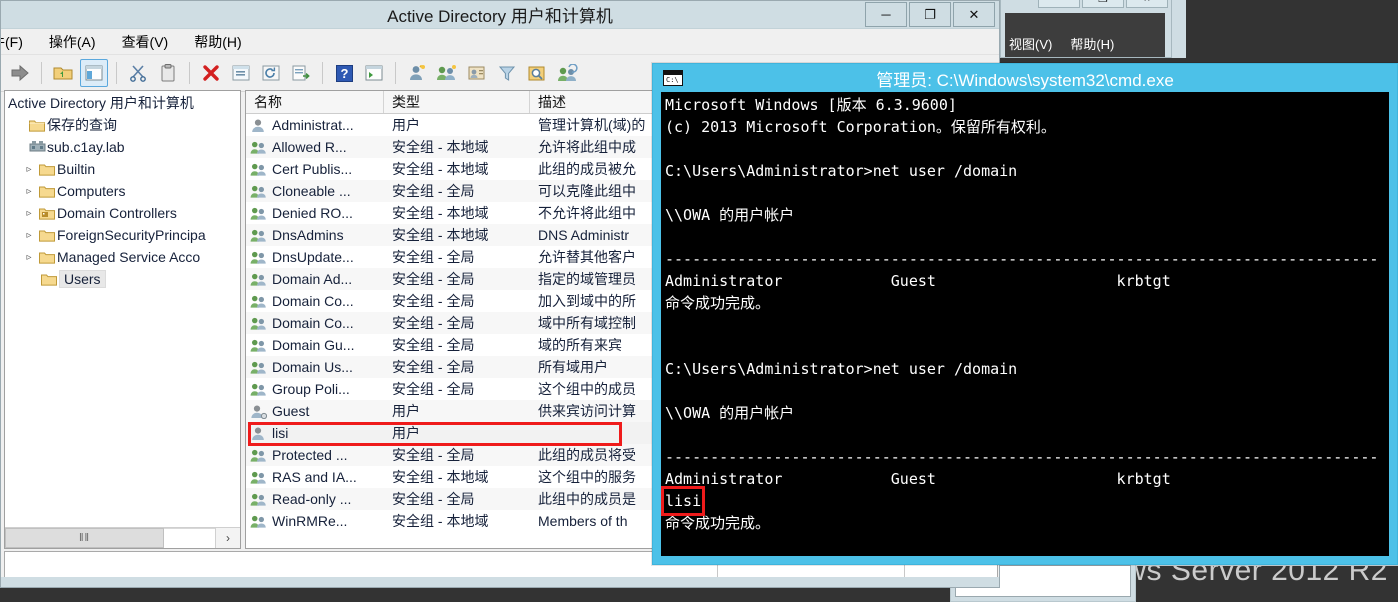 Image resolution: width=1398 pixels, height=602 pixels. I want to click on background-menu-view: 视图(V), so click(1030, 43).